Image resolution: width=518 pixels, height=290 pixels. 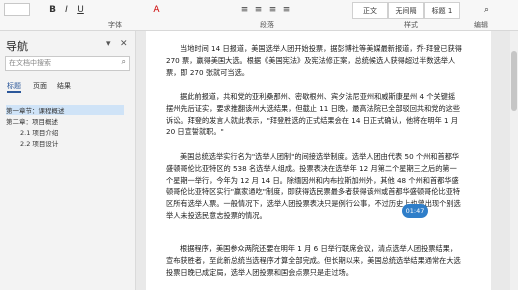 I want to click on justify-icon: ≡, so click(x=286, y=9).